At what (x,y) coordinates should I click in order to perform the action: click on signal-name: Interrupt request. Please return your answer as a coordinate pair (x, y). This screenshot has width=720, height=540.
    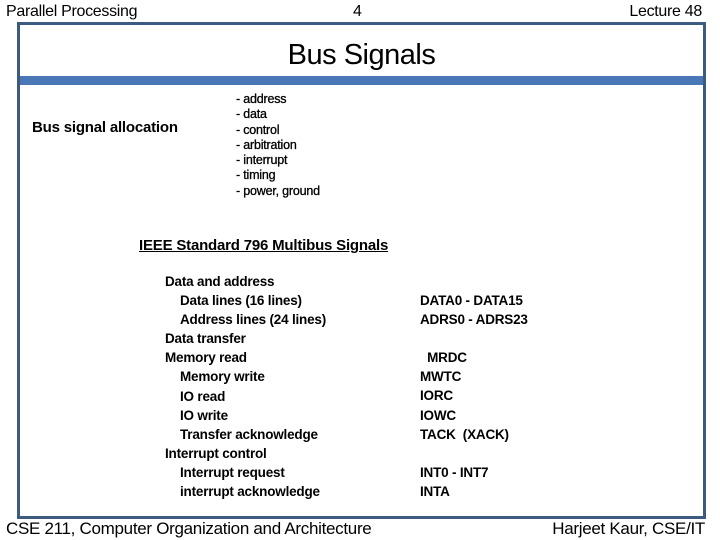
    Looking at the image, I should click on (232, 472).